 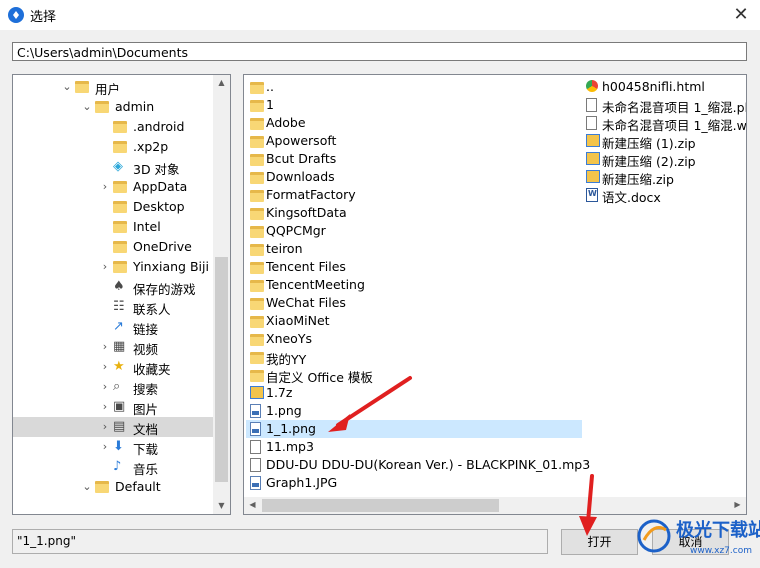 I want to click on file-item-label: .., so click(x=270, y=86).